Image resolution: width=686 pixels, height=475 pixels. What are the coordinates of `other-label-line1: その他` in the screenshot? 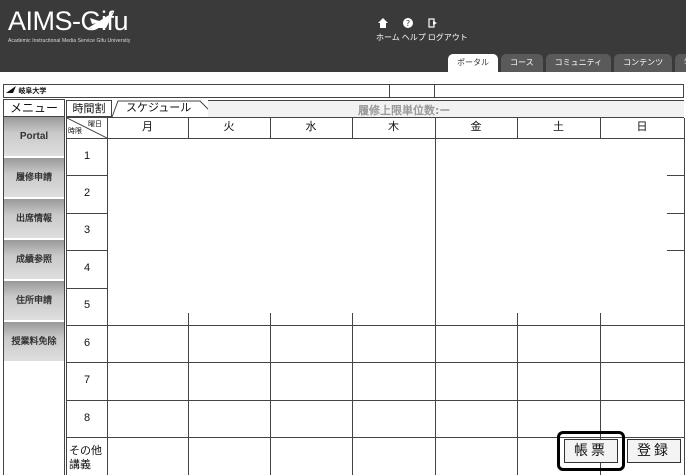 It's located at (85, 450).